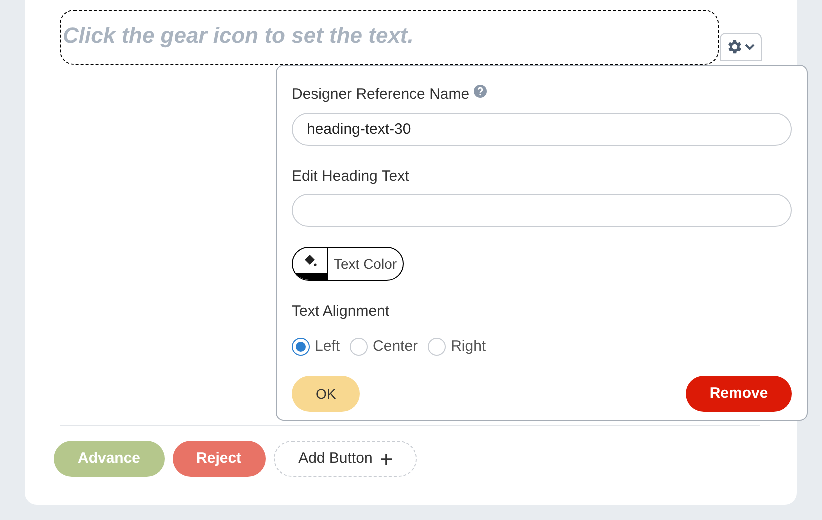 This screenshot has height=520, width=822. Describe the element at coordinates (542, 210) in the screenshot. I see `heading-text-field` at that location.